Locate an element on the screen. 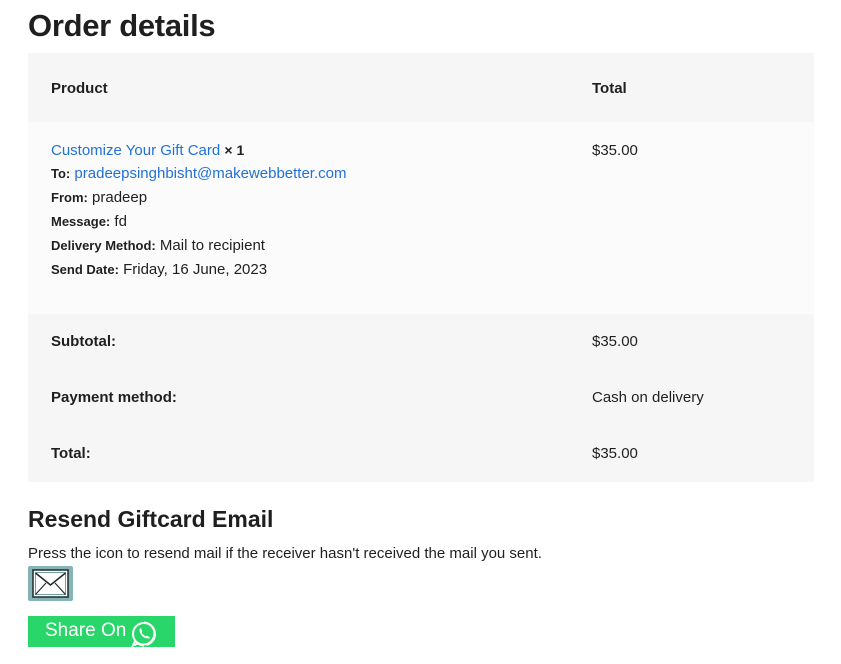 The width and height of the screenshot is (841, 664). totals-row-payment-method: Payment method: Cash on delivery is located at coordinates (421, 398).